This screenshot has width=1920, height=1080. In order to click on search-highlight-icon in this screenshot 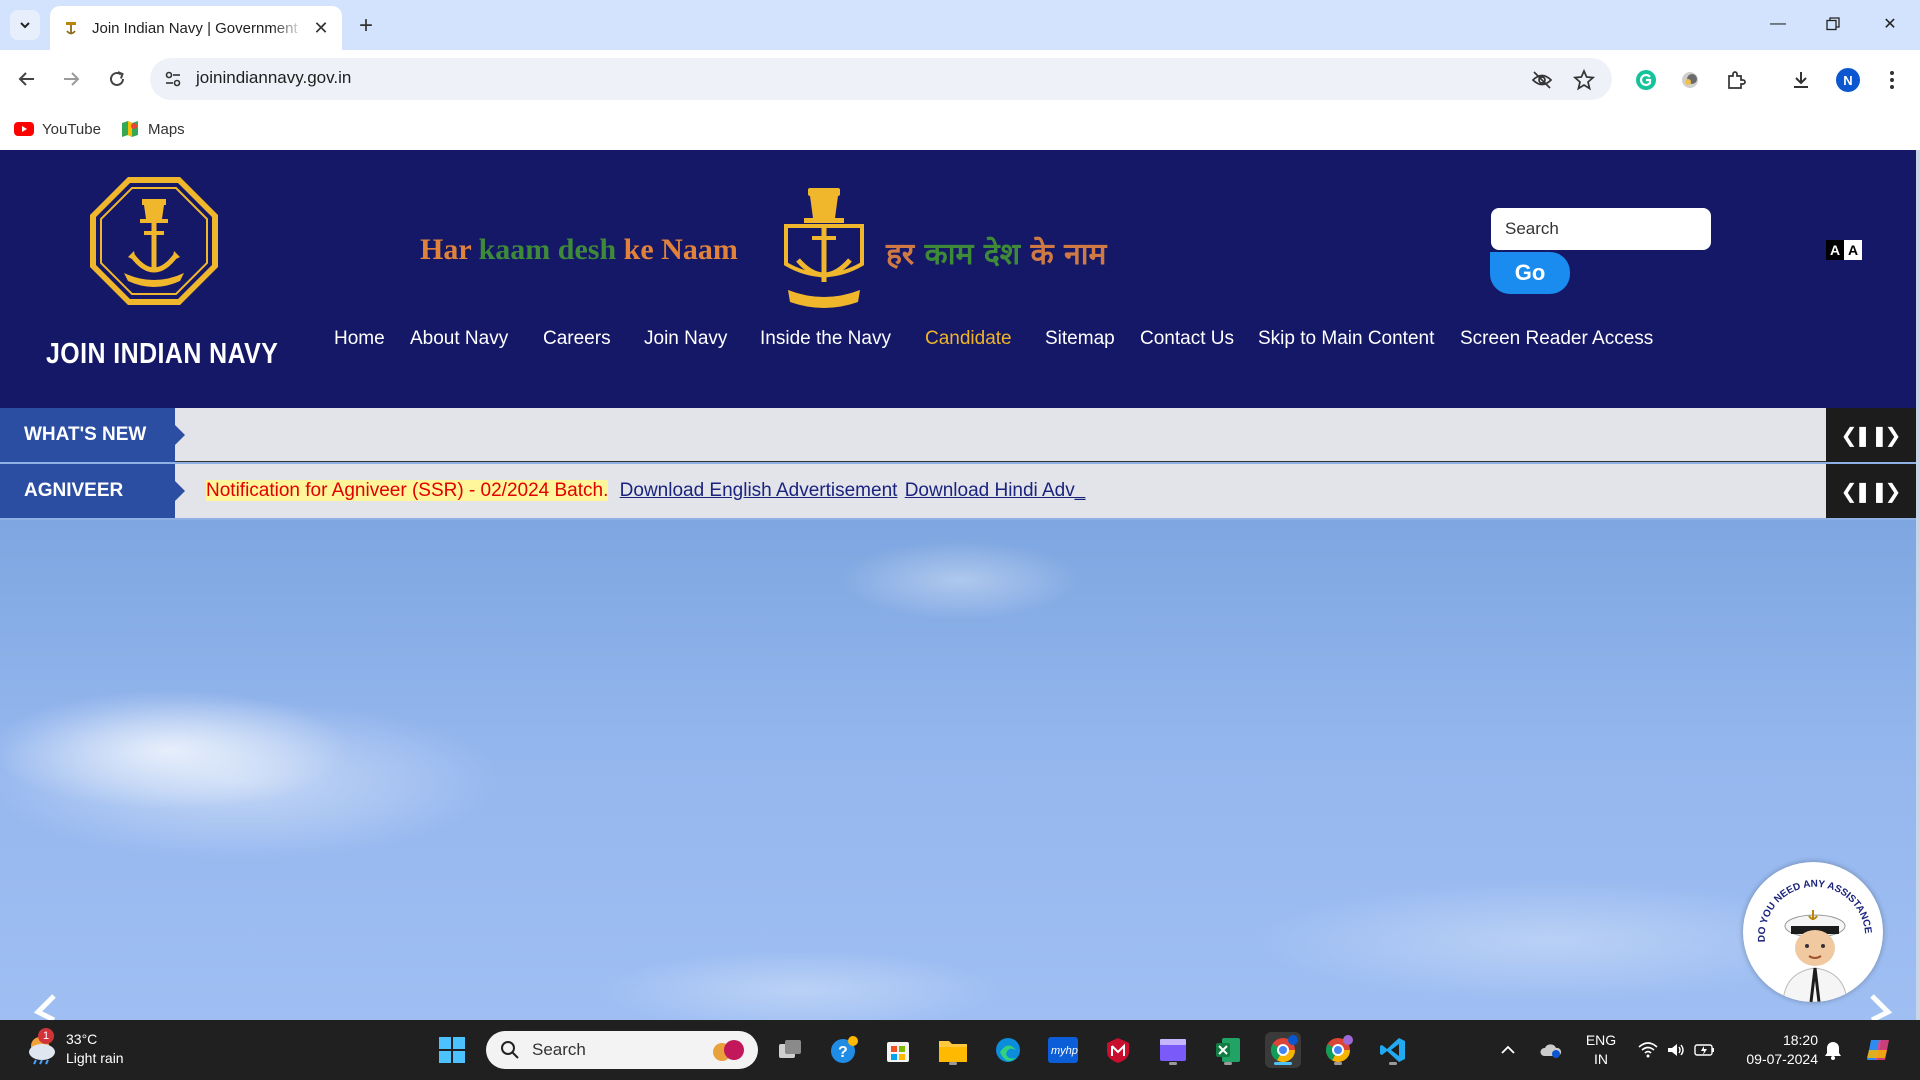, I will do `click(728, 1050)`.